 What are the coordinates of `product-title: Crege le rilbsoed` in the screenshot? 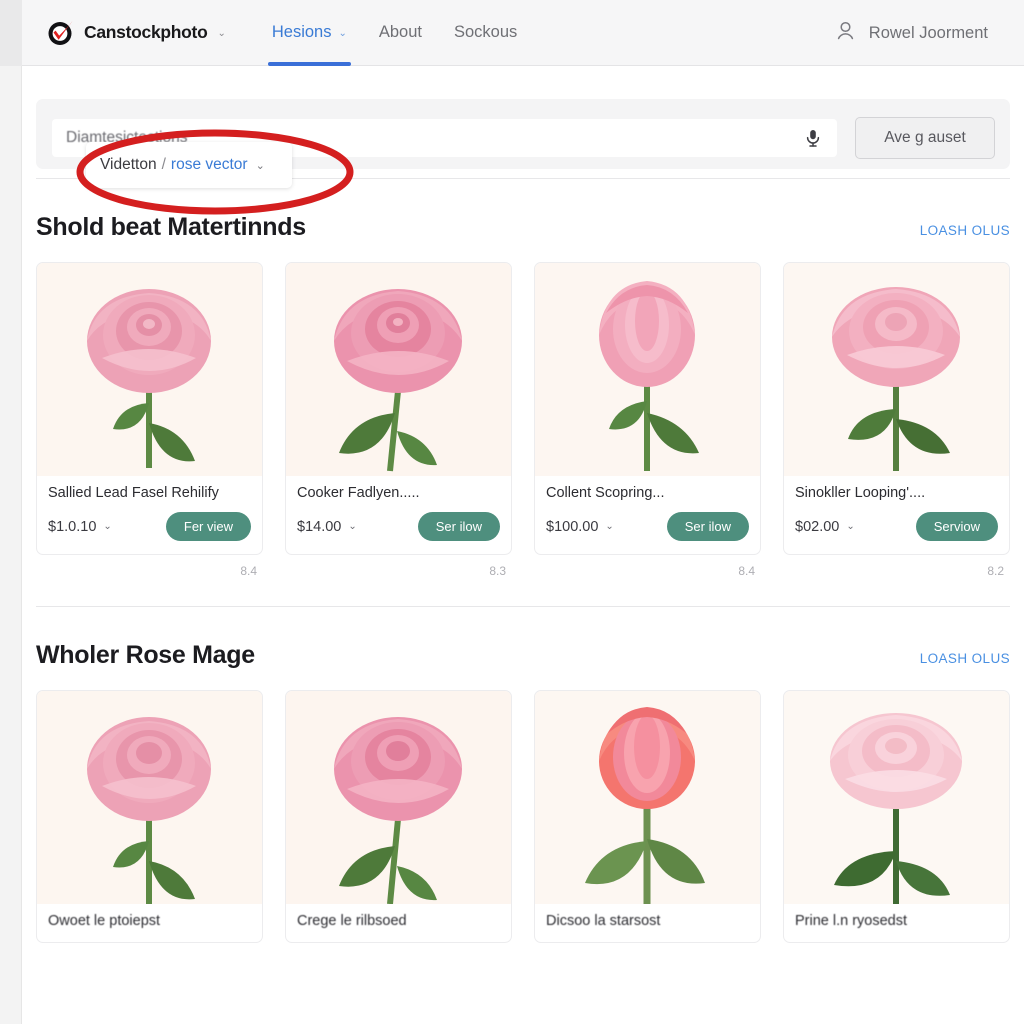 It's located at (352, 921).